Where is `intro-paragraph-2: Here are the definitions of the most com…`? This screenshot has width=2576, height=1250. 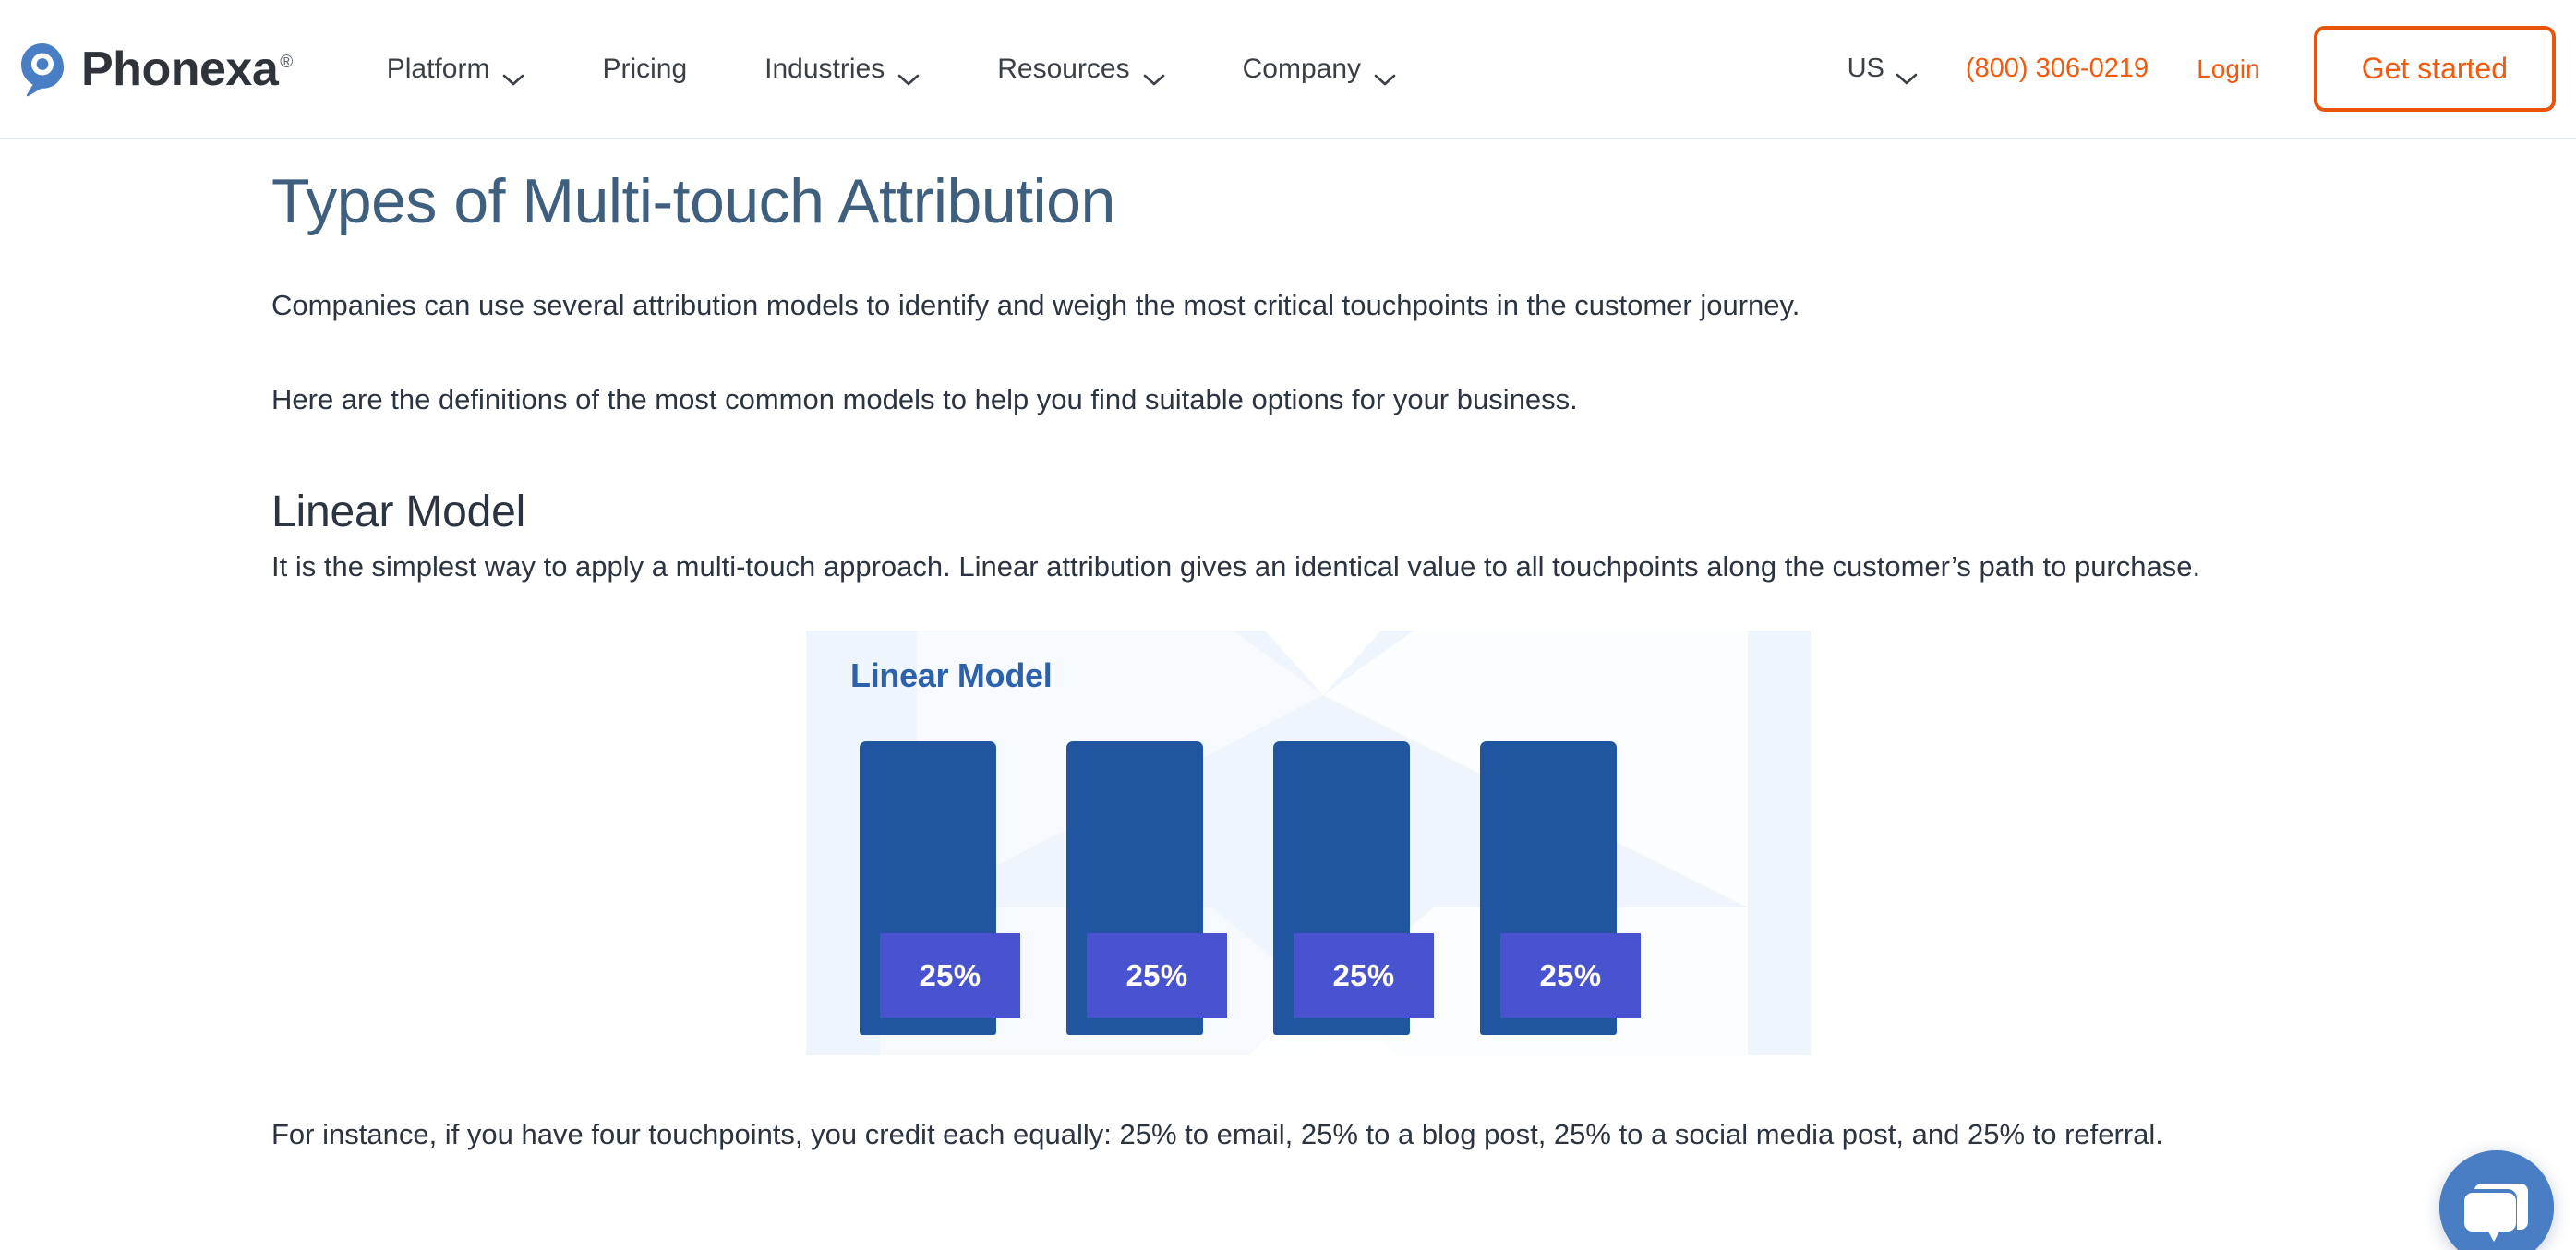
intro-paragraph-2: Here are the definitions of the most com… is located at coordinates (924, 399).